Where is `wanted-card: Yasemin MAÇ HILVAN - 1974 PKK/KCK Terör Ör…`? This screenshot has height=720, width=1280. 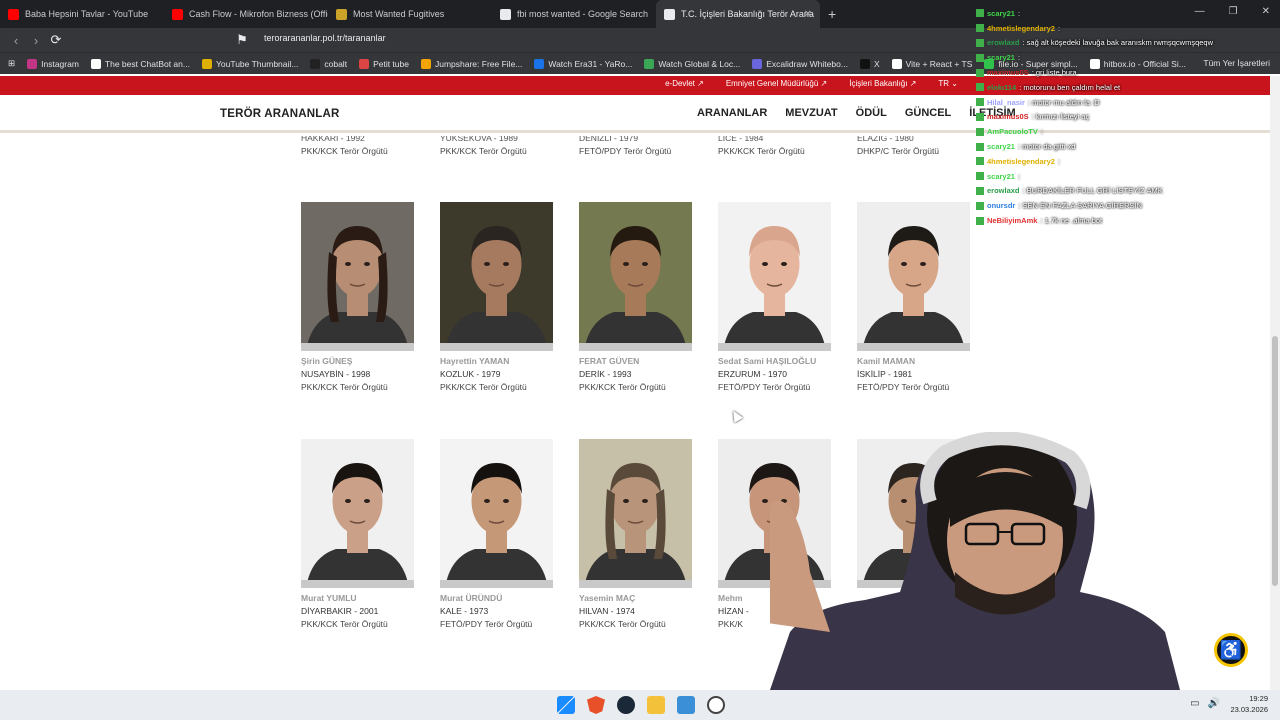
wanted-card: Yasemin MAÇ HILVAN - 1974 PKK/KCK Terör Ör… is located at coordinates (635, 534).